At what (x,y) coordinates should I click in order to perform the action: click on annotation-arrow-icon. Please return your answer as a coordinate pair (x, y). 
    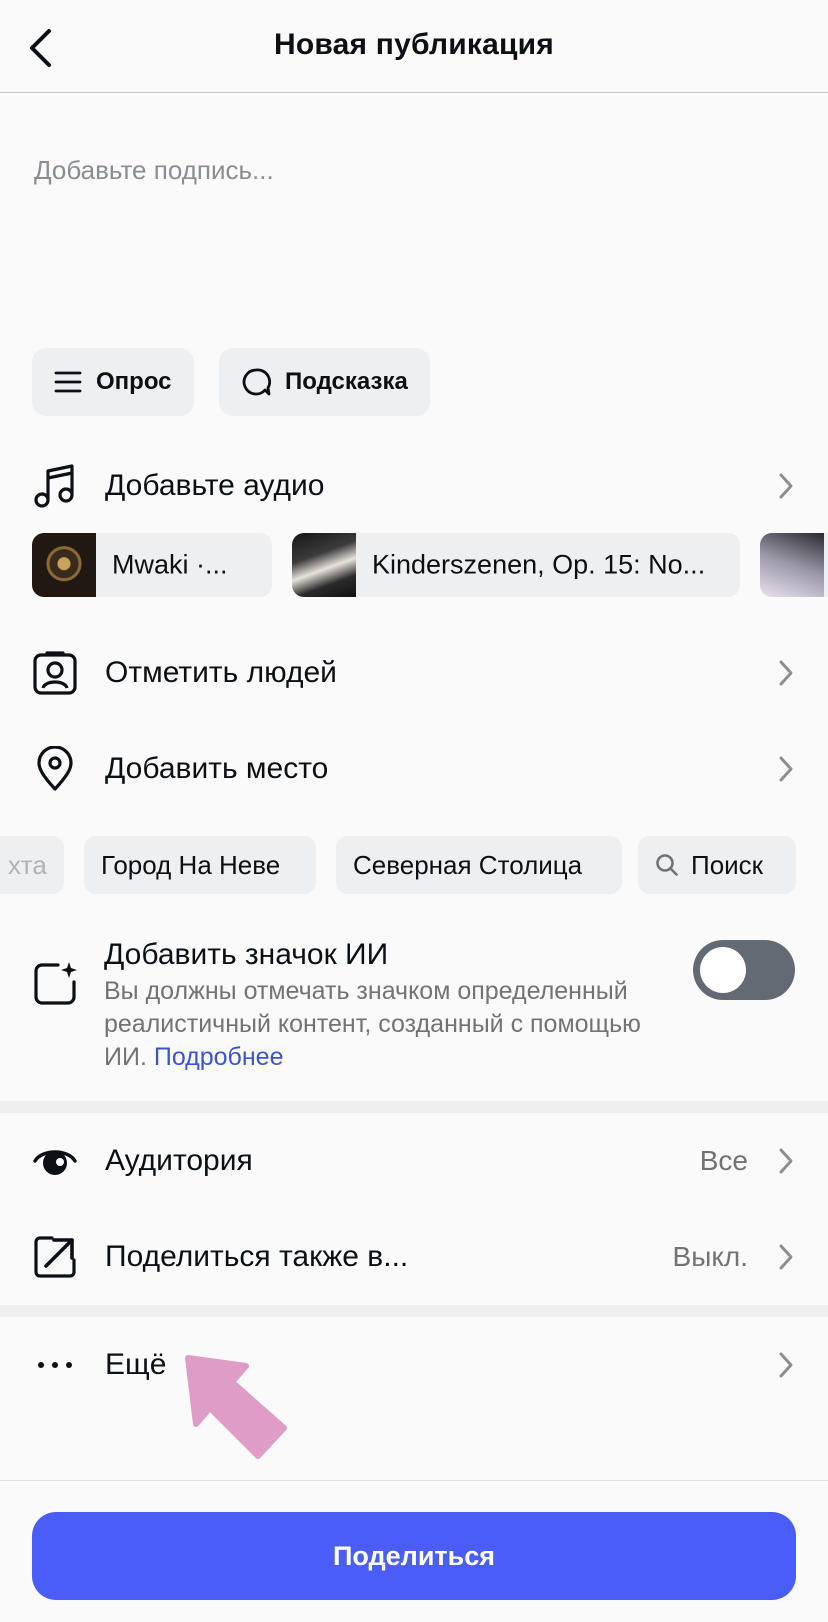
    Looking at the image, I should click on (236, 1407).